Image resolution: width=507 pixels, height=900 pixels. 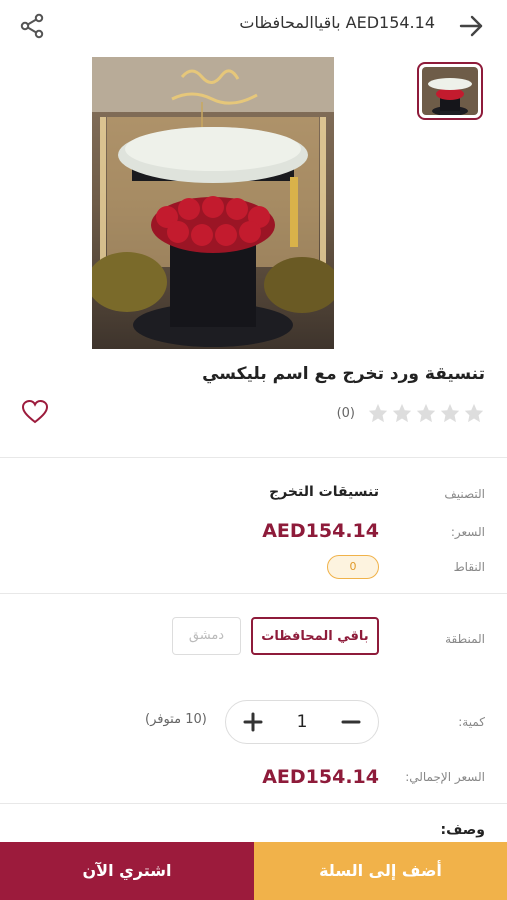 I want to click on points-badge: 0, so click(x=353, y=567).